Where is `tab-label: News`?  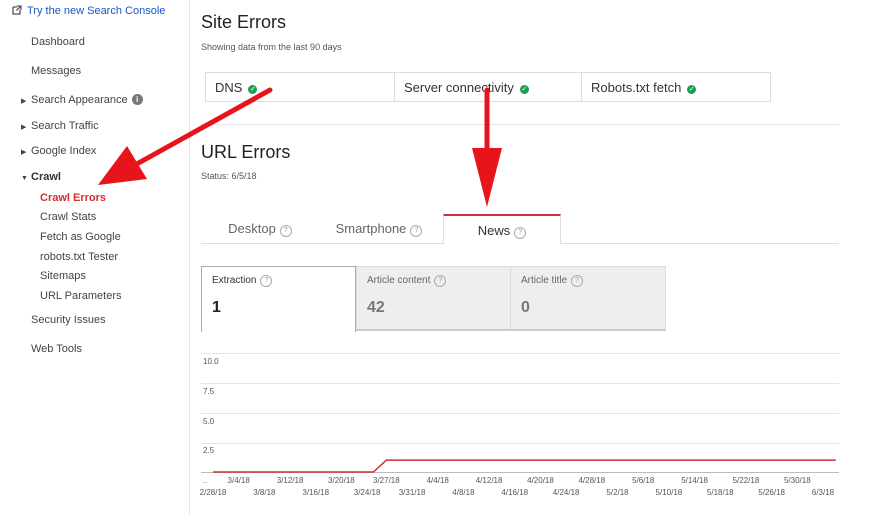 tab-label: News is located at coordinates (494, 230).